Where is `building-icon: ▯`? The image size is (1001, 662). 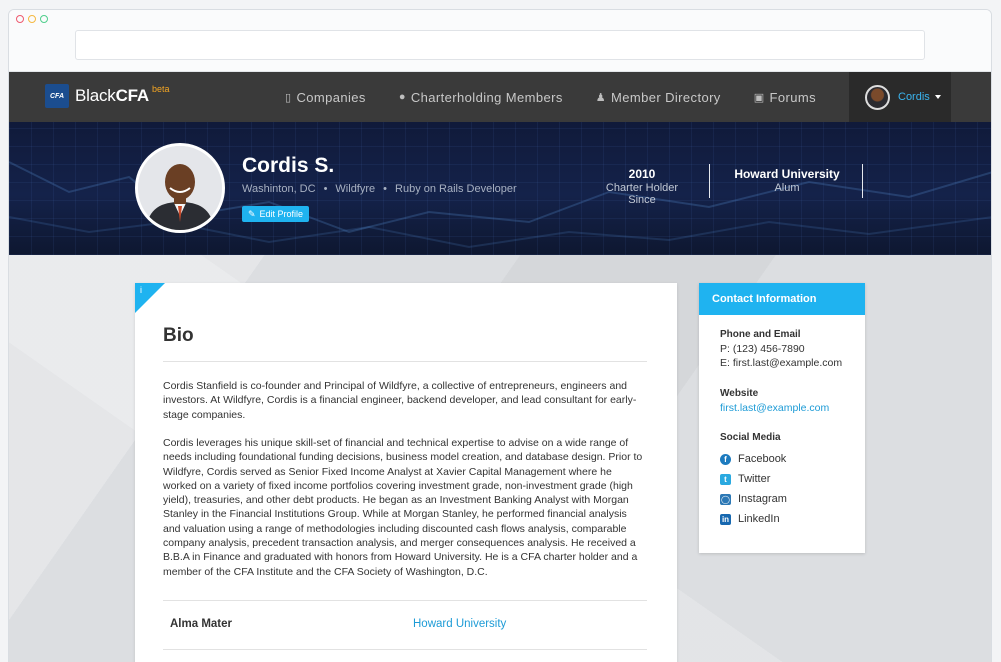
building-icon: ▯ is located at coordinates (288, 97).